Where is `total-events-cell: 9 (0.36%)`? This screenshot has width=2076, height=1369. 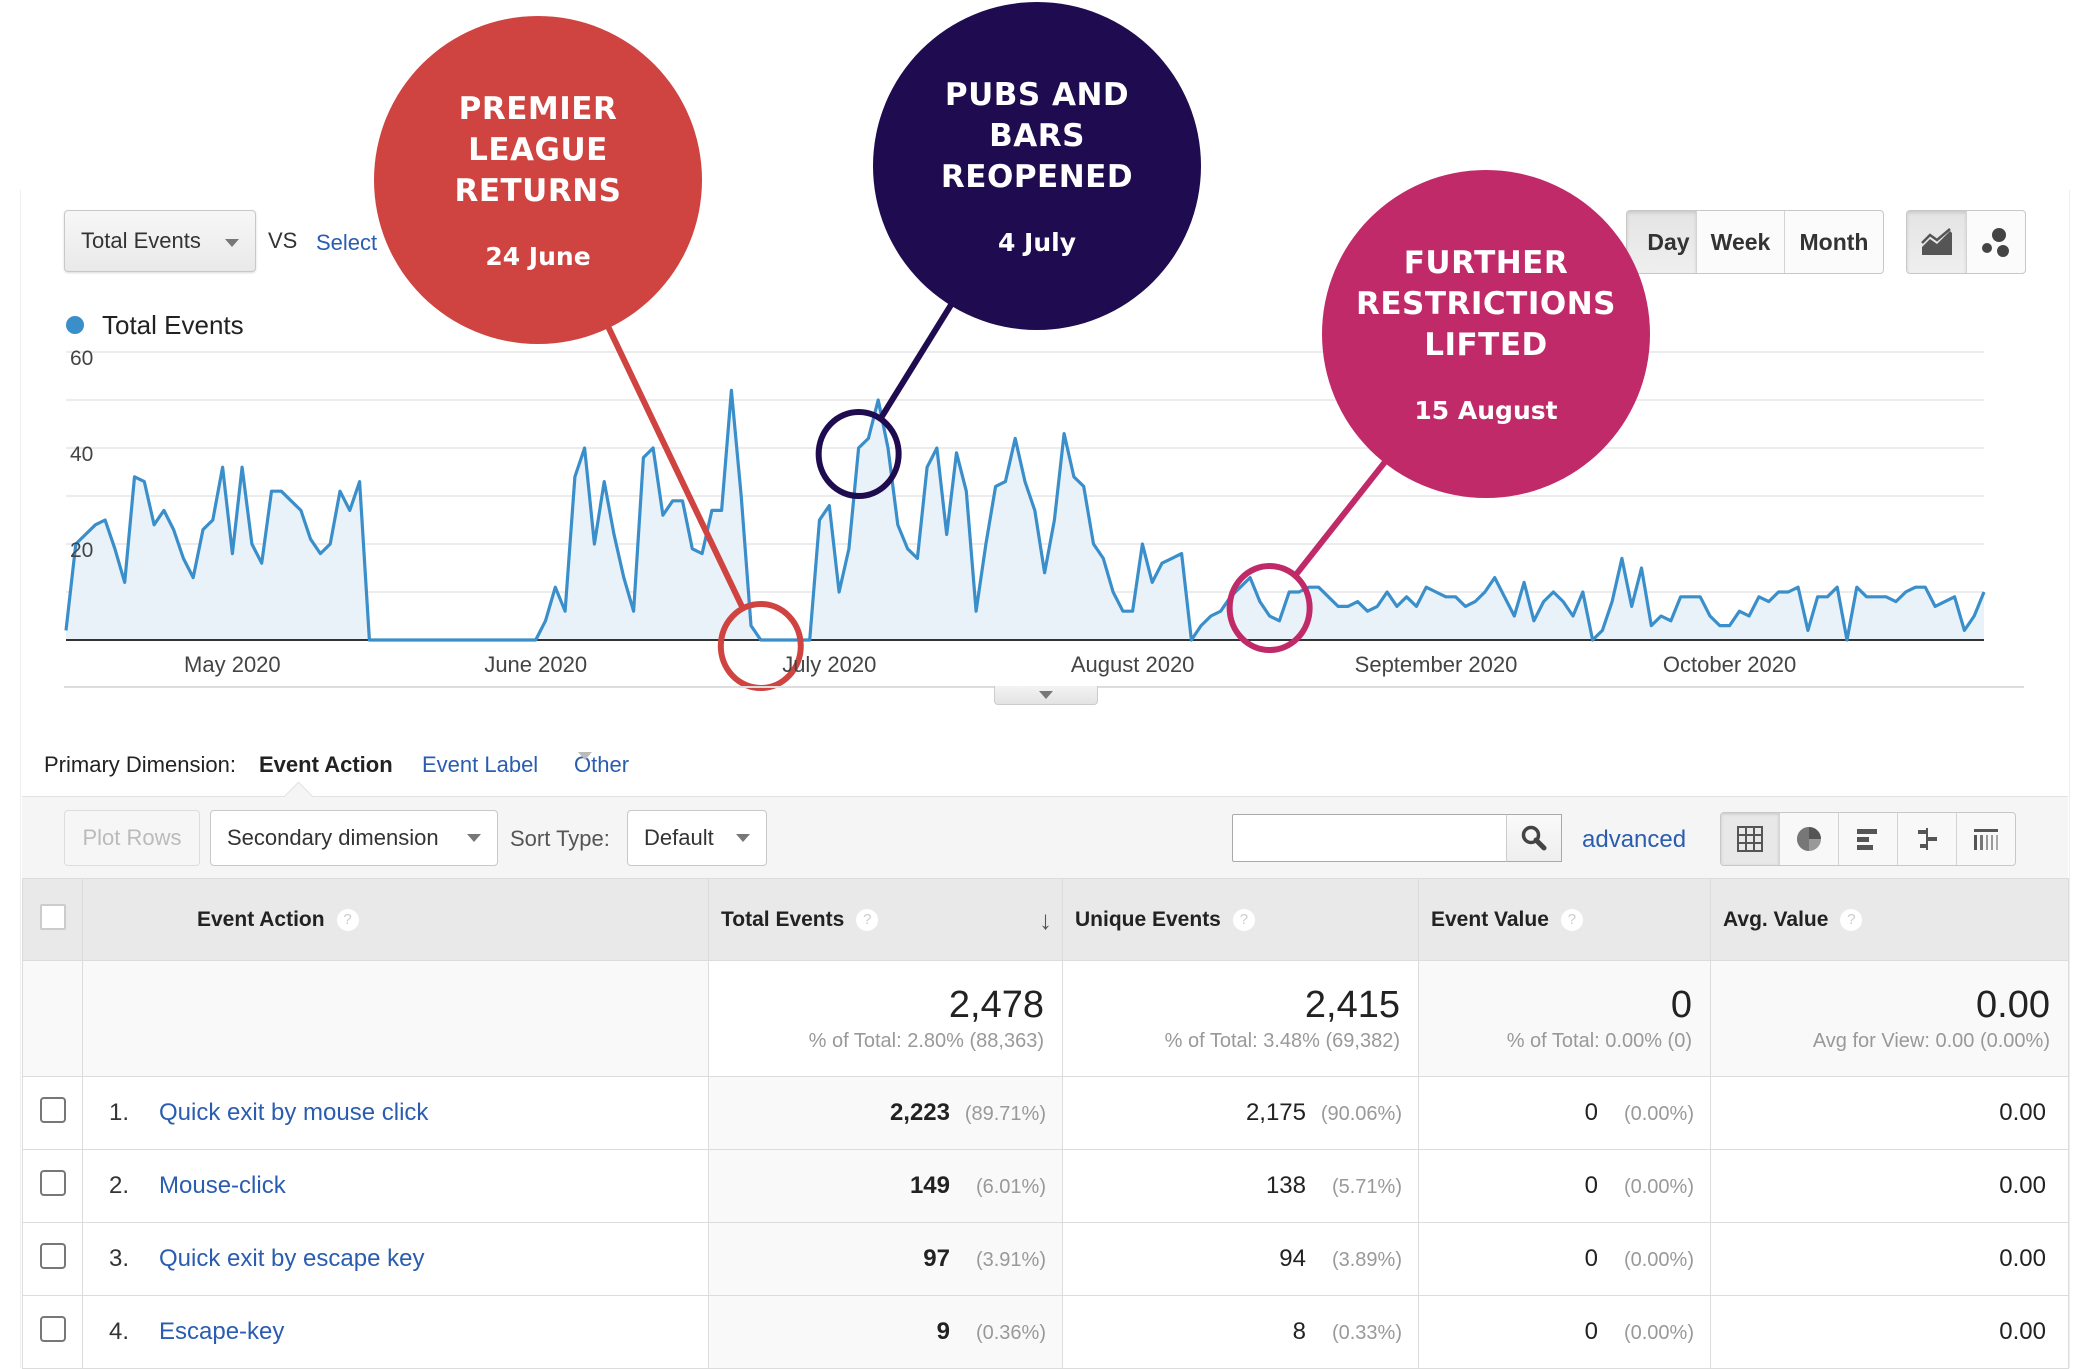 total-events-cell: 9 (0.36%) is located at coordinates (885, 1332).